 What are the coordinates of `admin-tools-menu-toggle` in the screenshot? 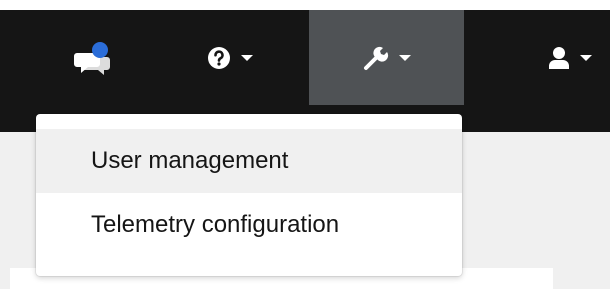 It's located at (386, 57).